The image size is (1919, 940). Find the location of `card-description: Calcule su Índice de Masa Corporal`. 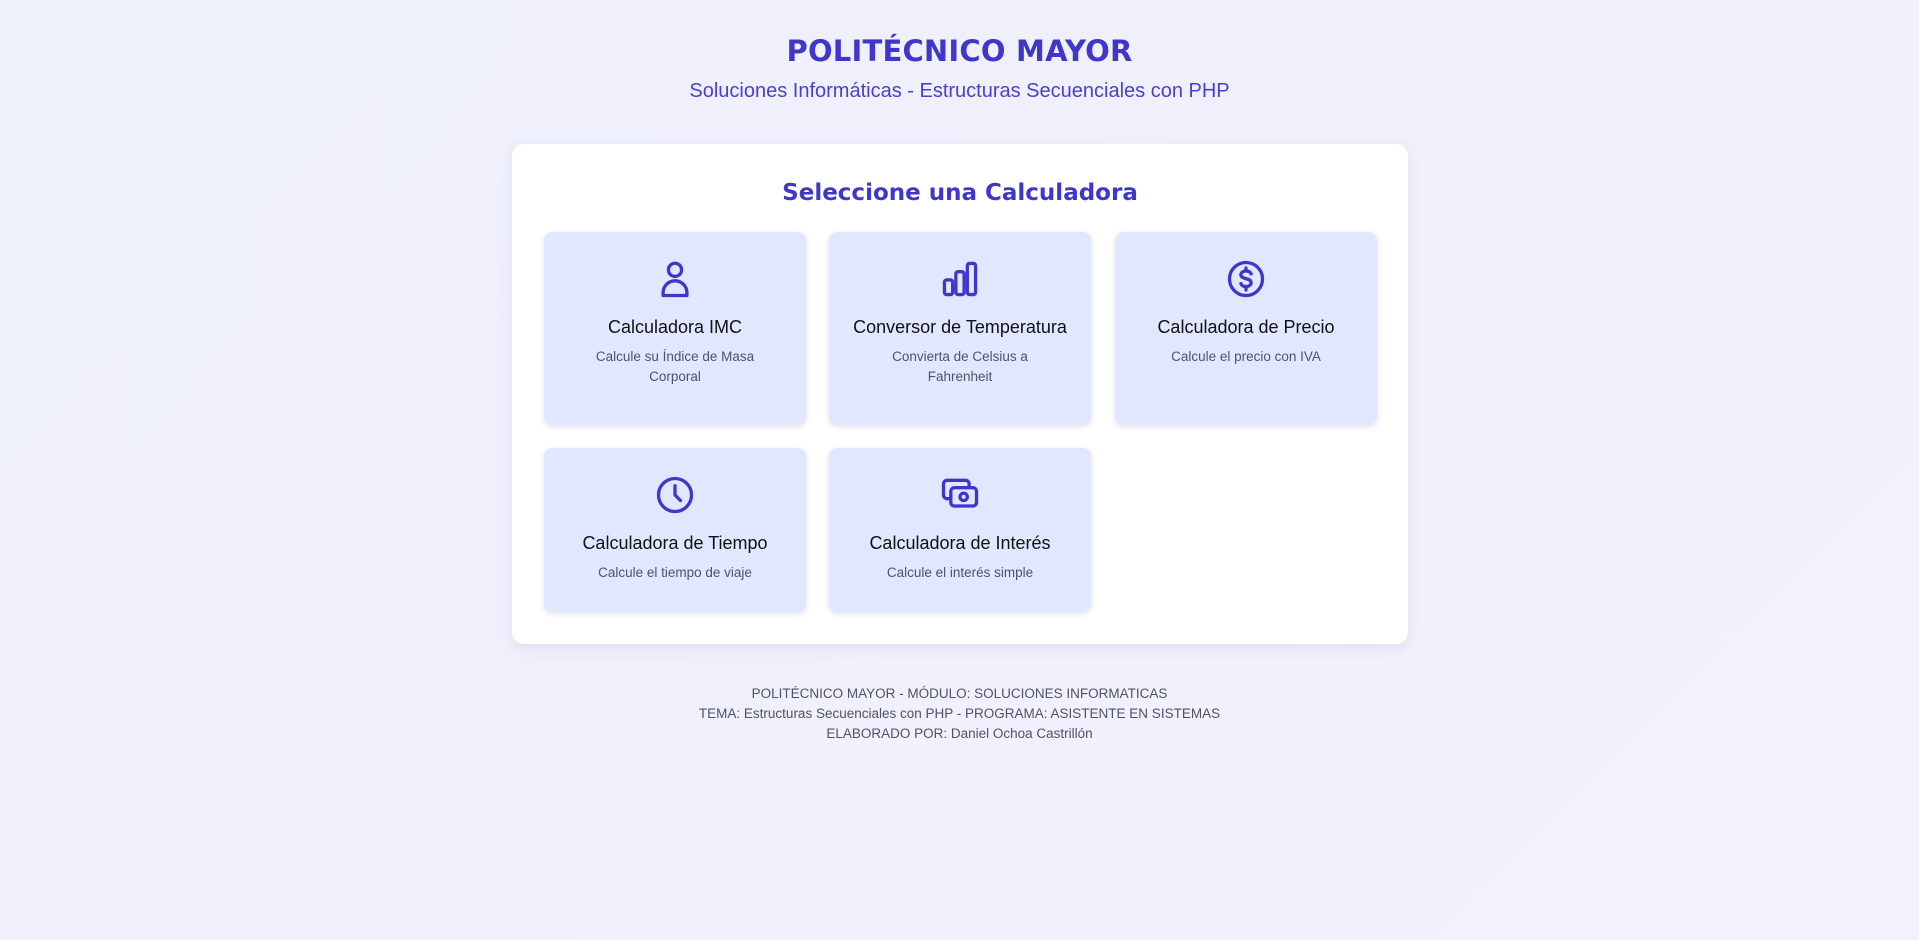

card-description: Calcule su Índice de Masa Corporal is located at coordinates (675, 366).